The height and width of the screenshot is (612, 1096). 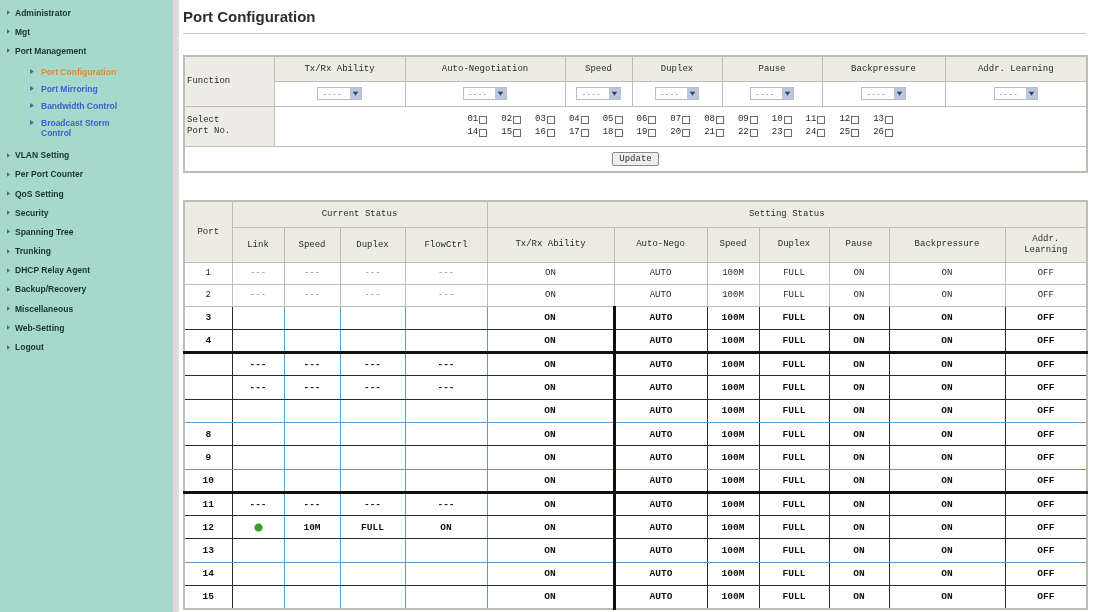 I want to click on sidebar-link: Logout, so click(x=22, y=347).